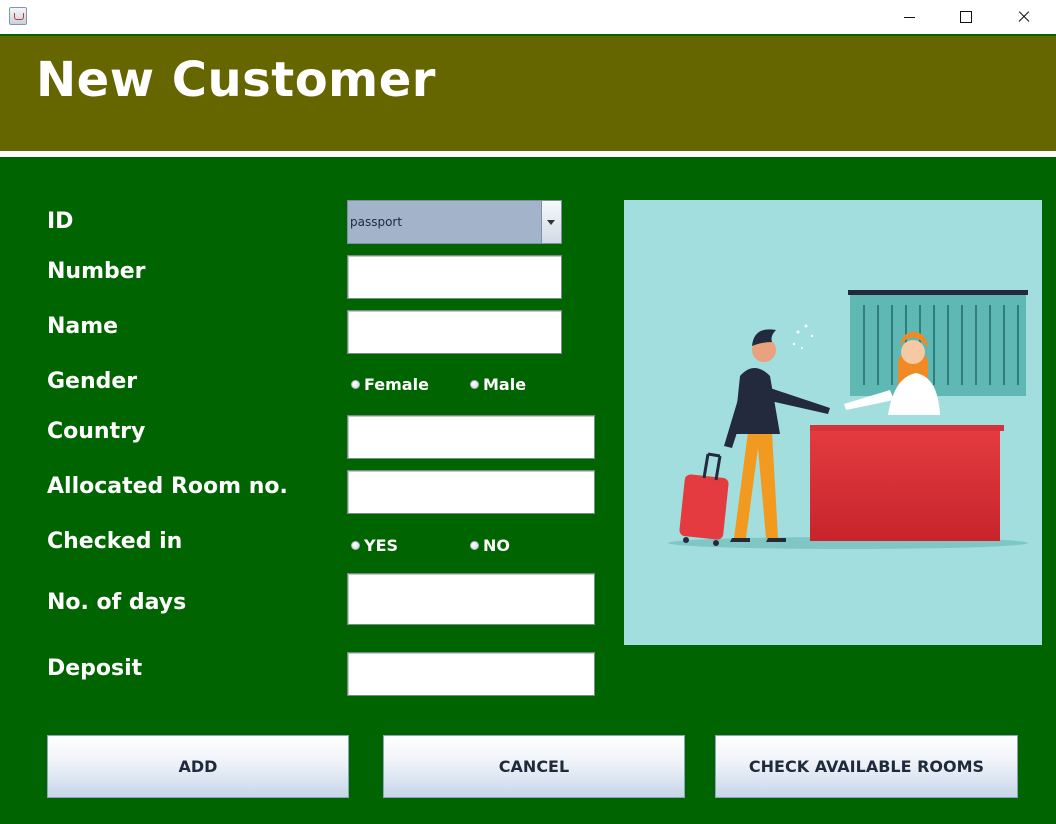 Image resolution: width=1056 pixels, height=824 pixels. I want to click on checkin-yes-radio: YES, so click(374, 545).